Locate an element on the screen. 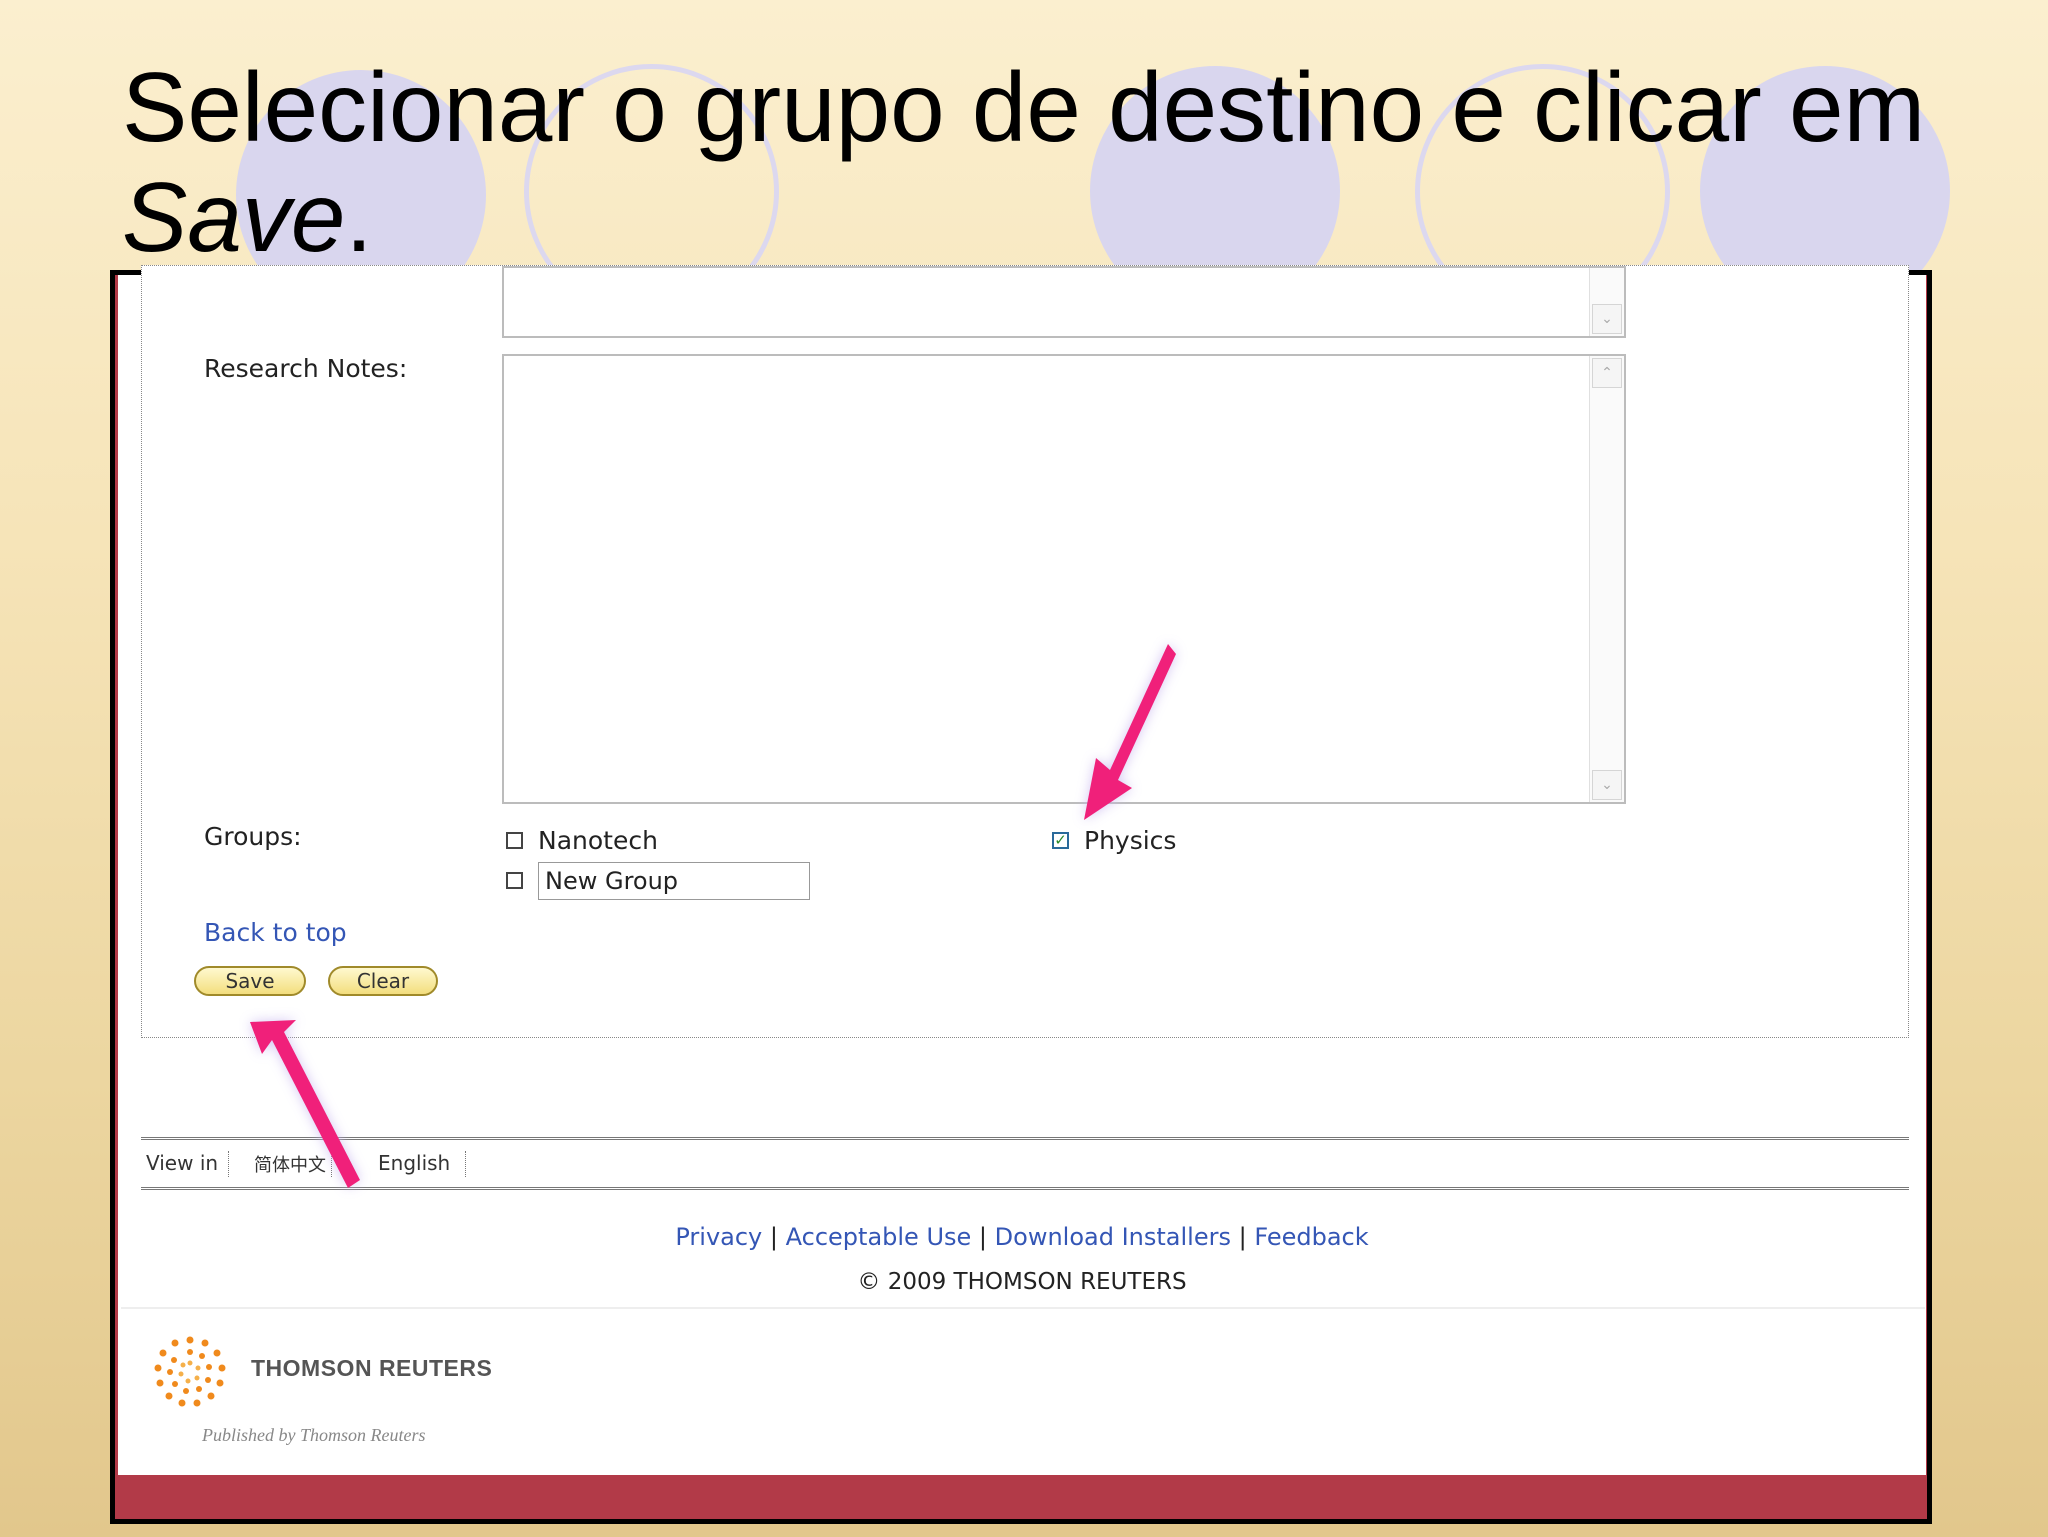 This screenshot has width=2048, height=1537. thomson-reuters-logo-icon is located at coordinates (190, 1374).